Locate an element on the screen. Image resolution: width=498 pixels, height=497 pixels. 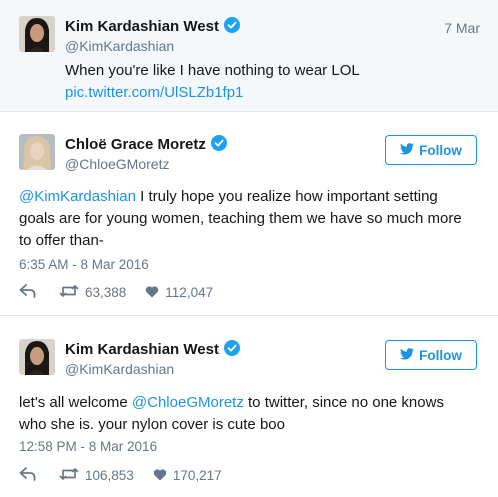
mention-link: @ChloeGMoretz is located at coordinates (188, 402).